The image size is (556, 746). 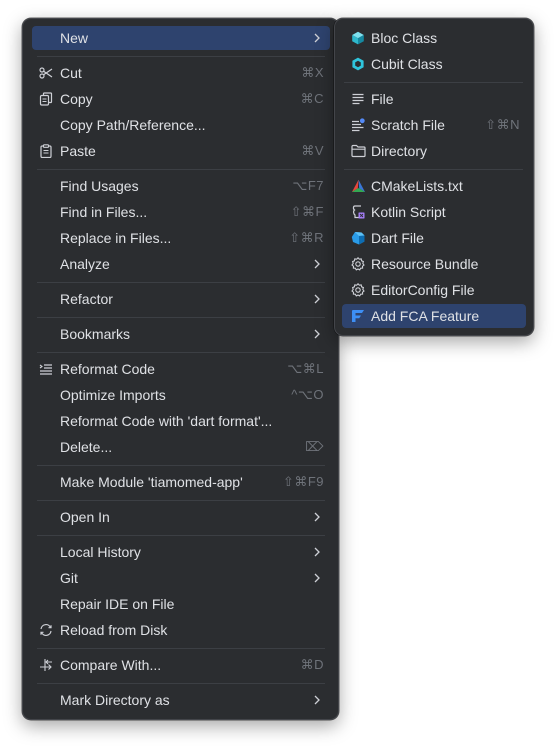 I want to click on menu-item-label: Paste, so click(x=78, y=151).